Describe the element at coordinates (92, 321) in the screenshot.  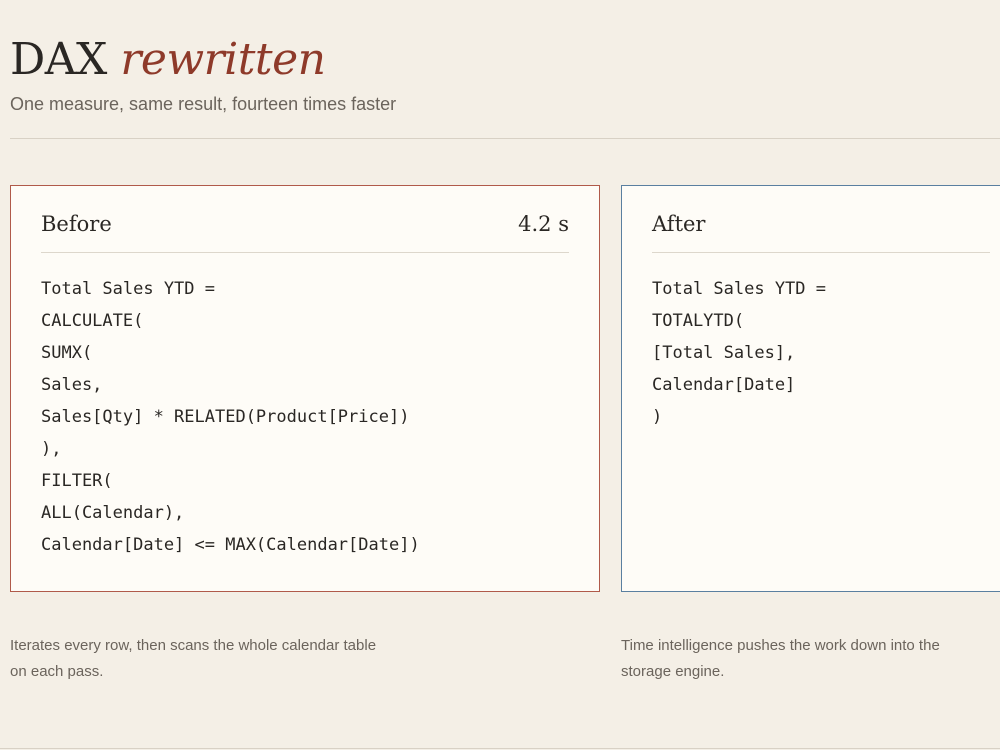
I see `code-line: CALCULATE(` at that location.